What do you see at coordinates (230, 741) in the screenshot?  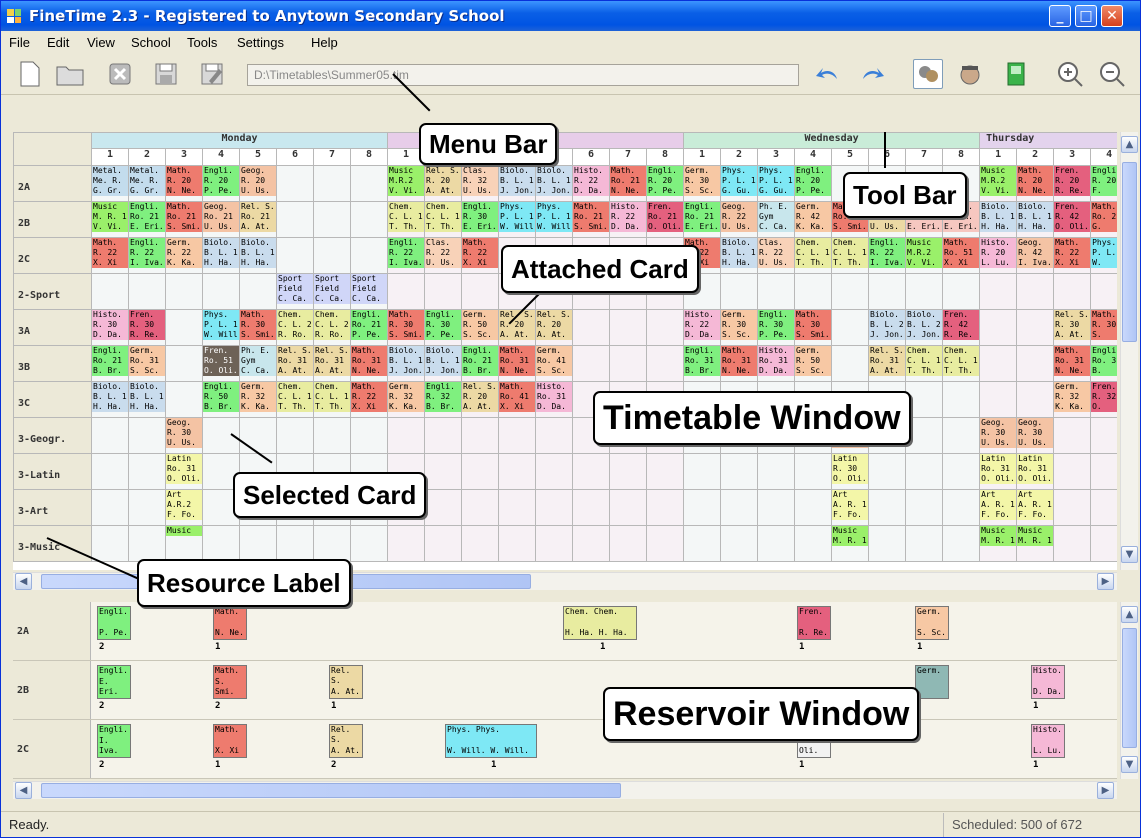 I see `reservoir-card: Math. X. Xi` at bounding box center [230, 741].